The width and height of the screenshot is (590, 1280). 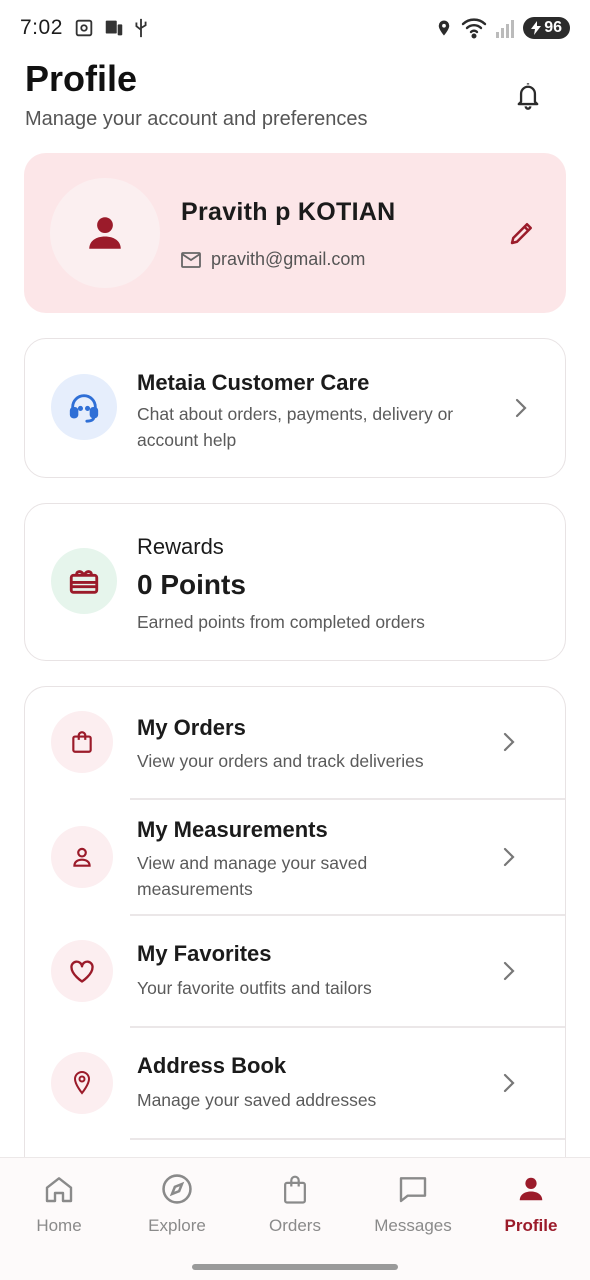 What do you see at coordinates (204, 953) in the screenshot?
I see `menu-item-title: My Favorites` at bounding box center [204, 953].